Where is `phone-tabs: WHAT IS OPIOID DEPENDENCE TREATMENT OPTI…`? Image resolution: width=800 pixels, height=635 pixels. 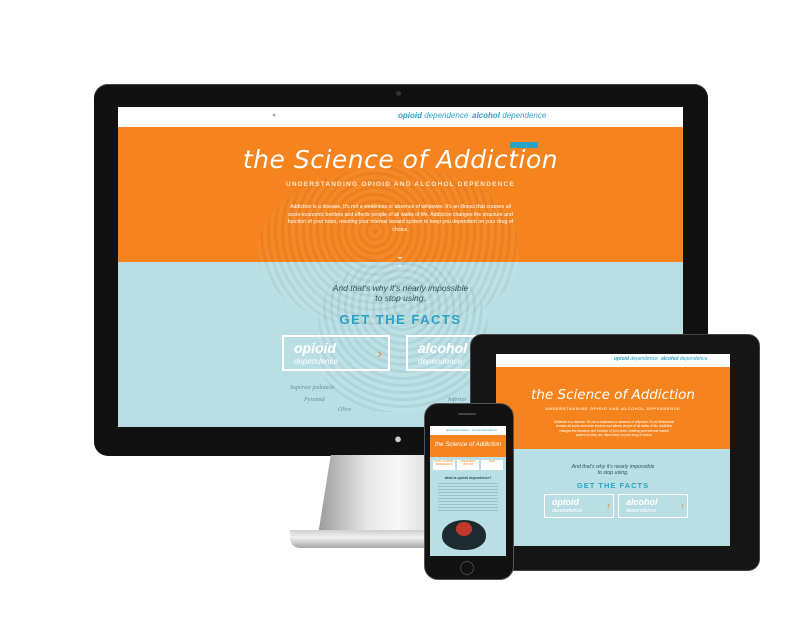 phone-tabs: WHAT IS OPIOID DEPENDENCE TREATMENT OPTI… is located at coordinates (468, 465).